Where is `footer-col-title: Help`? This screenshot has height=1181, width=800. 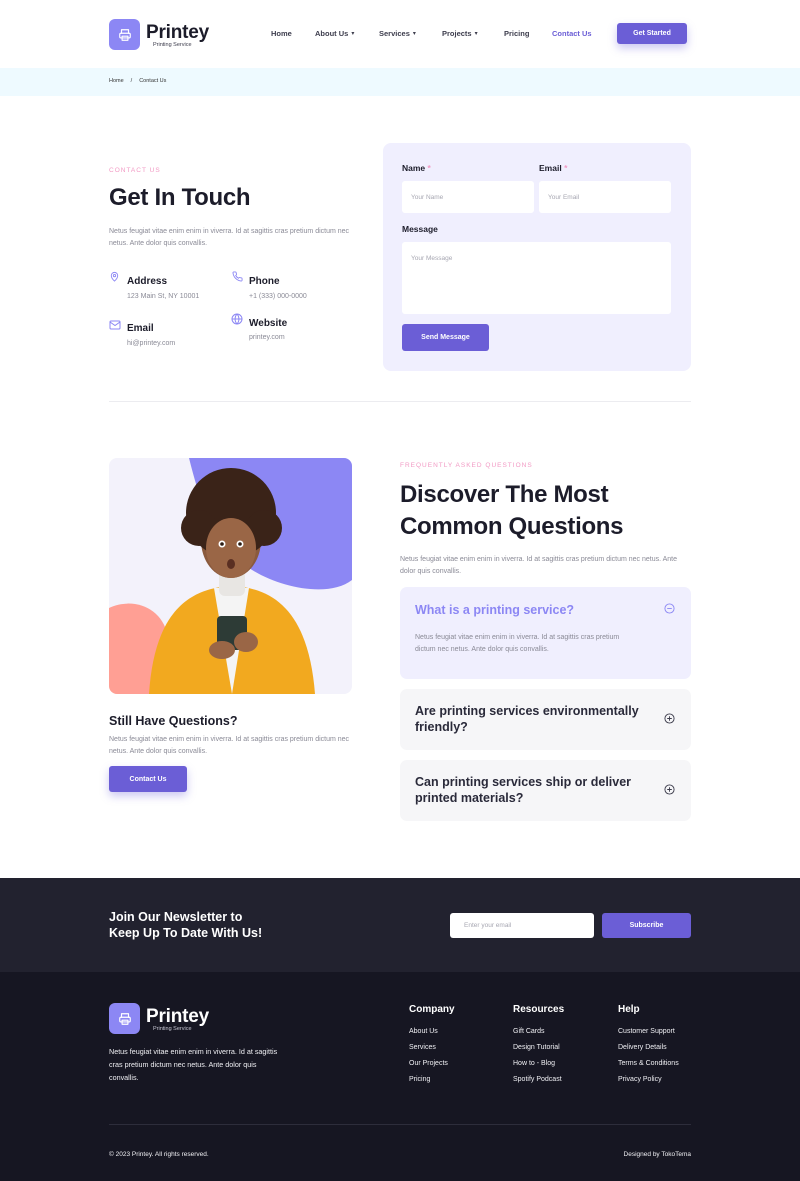
footer-col-title: Help is located at coordinates (629, 1009).